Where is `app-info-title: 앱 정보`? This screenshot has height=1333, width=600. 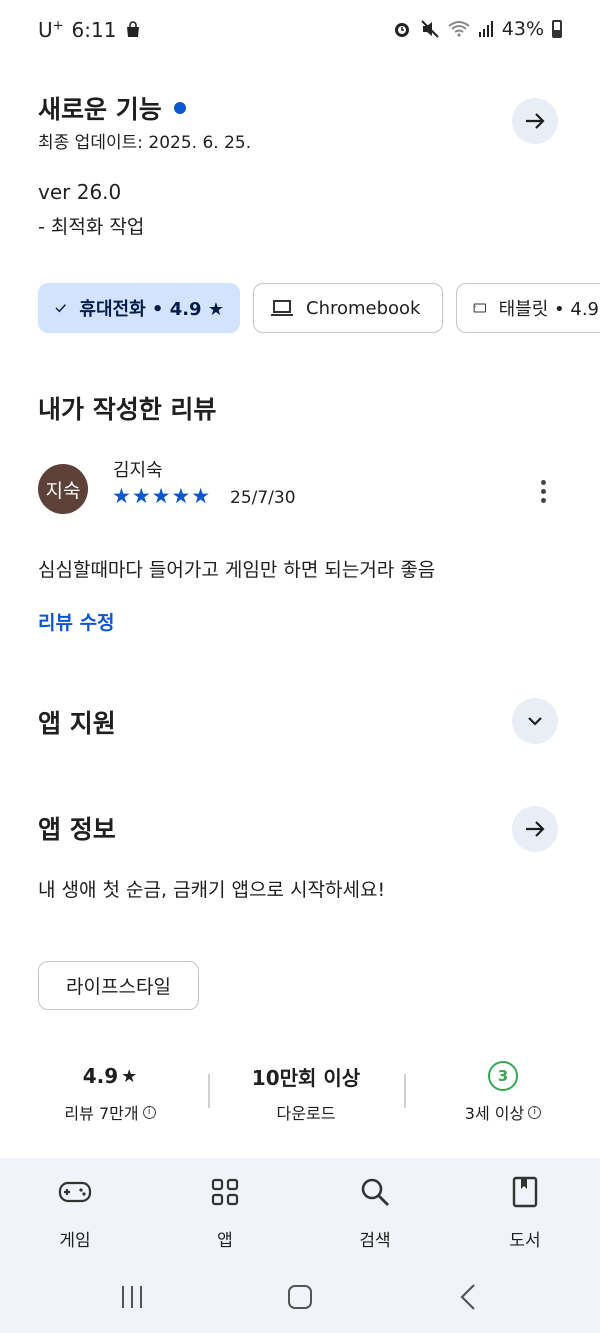
app-info-title: 앱 정보 is located at coordinates (77, 829).